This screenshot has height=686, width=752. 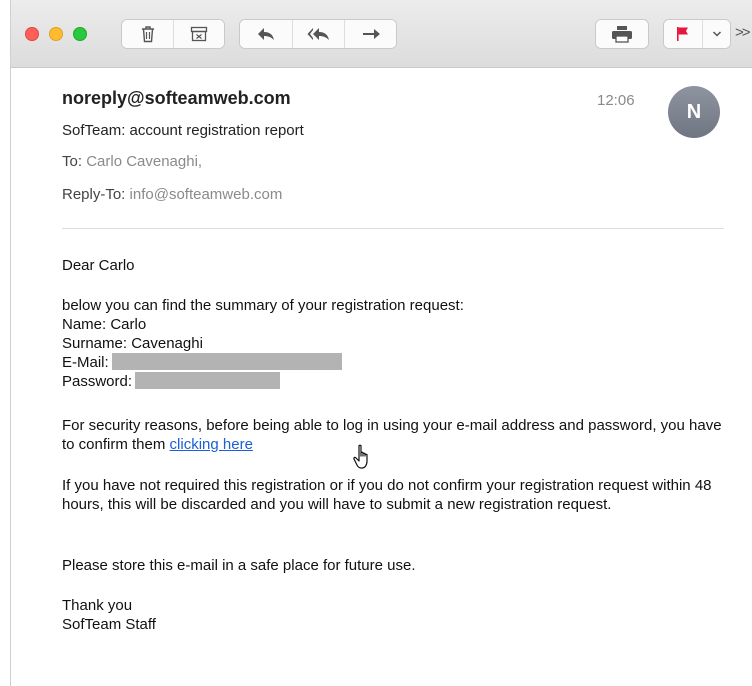 I want to click on flag-button, so click(x=683, y=34).